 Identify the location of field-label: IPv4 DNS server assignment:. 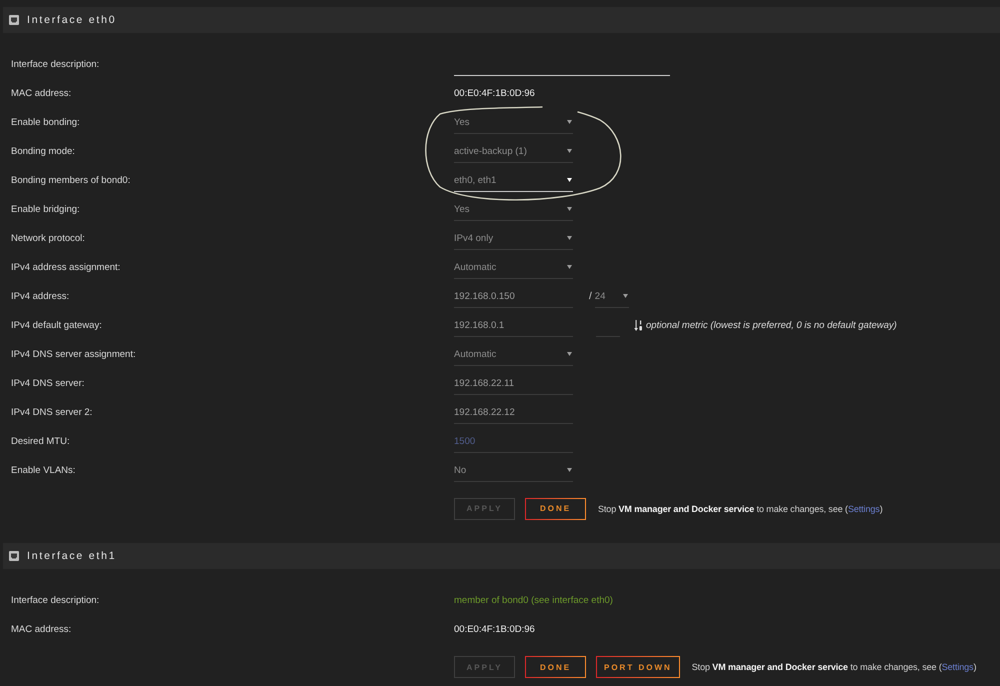
(73, 354).